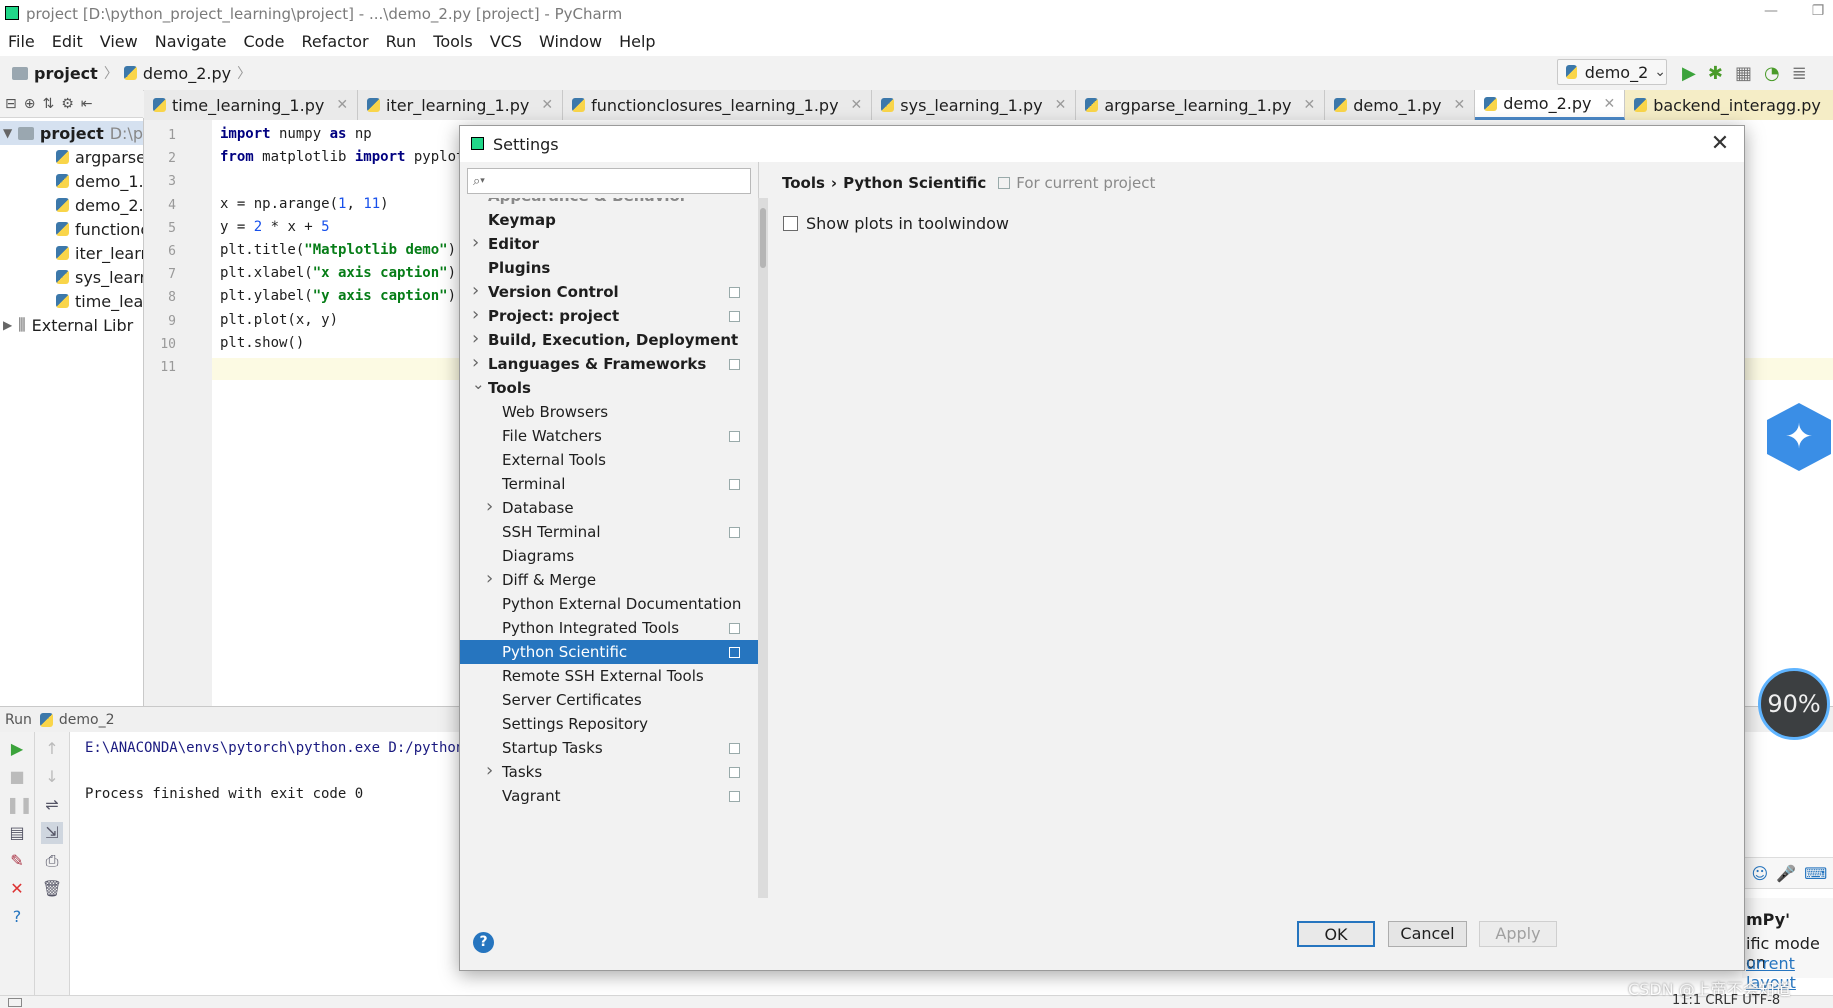 Image resolution: width=1833 pixels, height=1008 pixels. What do you see at coordinates (1729, 105) in the screenshot?
I see `tab-backend_interagg-py: backend_interagg.py✕` at bounding box center [1729, 105].